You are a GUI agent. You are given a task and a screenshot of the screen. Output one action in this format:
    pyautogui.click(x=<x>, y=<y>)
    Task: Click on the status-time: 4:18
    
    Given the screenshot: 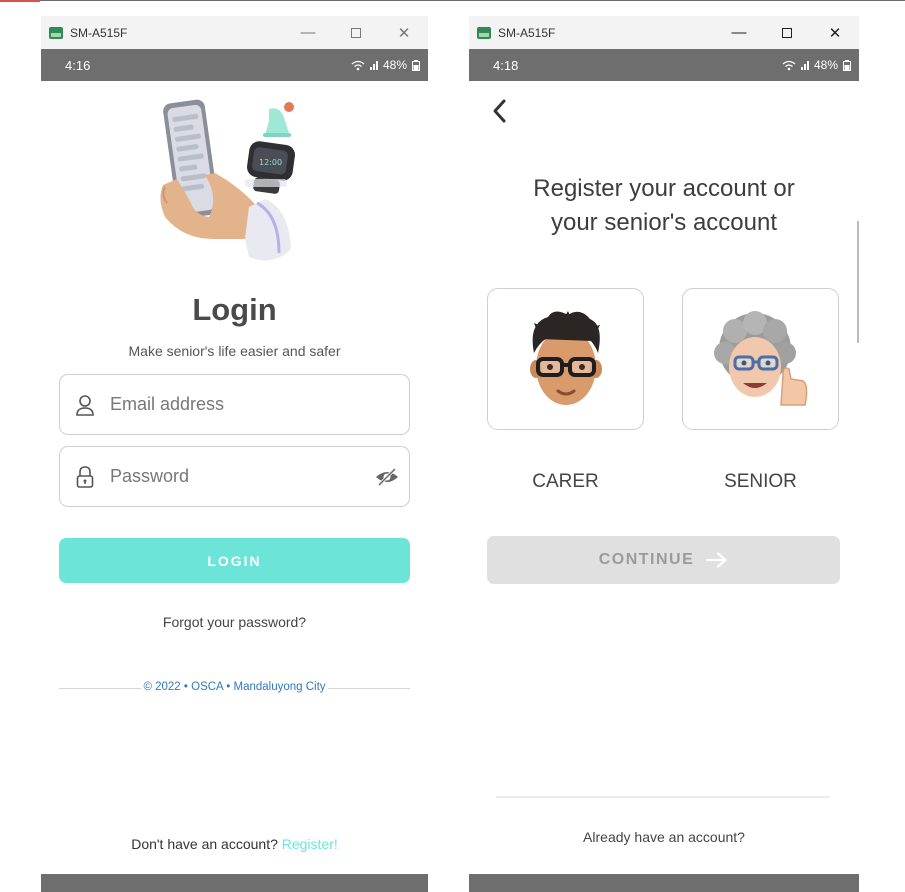 What is the action you would take?
    pyautogui.click(x=506, y=65)
    